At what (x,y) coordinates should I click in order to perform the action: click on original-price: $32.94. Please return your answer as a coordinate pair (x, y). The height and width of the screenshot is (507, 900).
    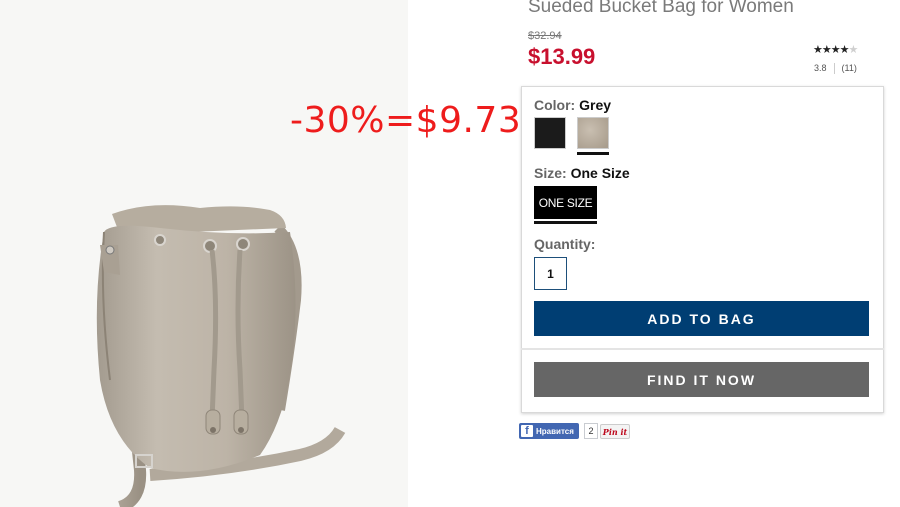
    Looking at the image, I should click on (545, 36).